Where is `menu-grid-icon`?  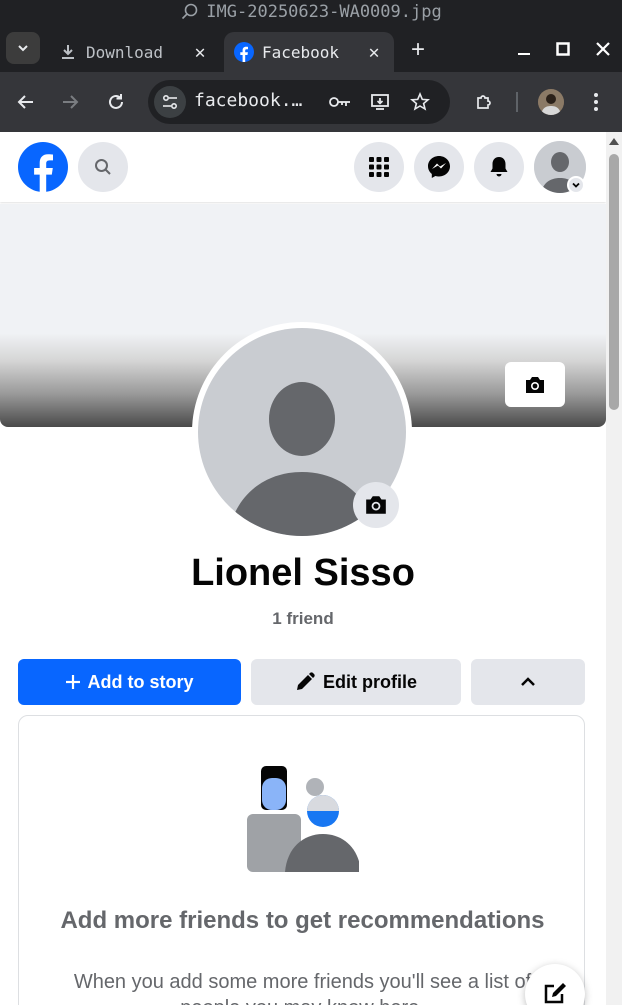 menu-grid-icon is located at coordinates (379, 167).